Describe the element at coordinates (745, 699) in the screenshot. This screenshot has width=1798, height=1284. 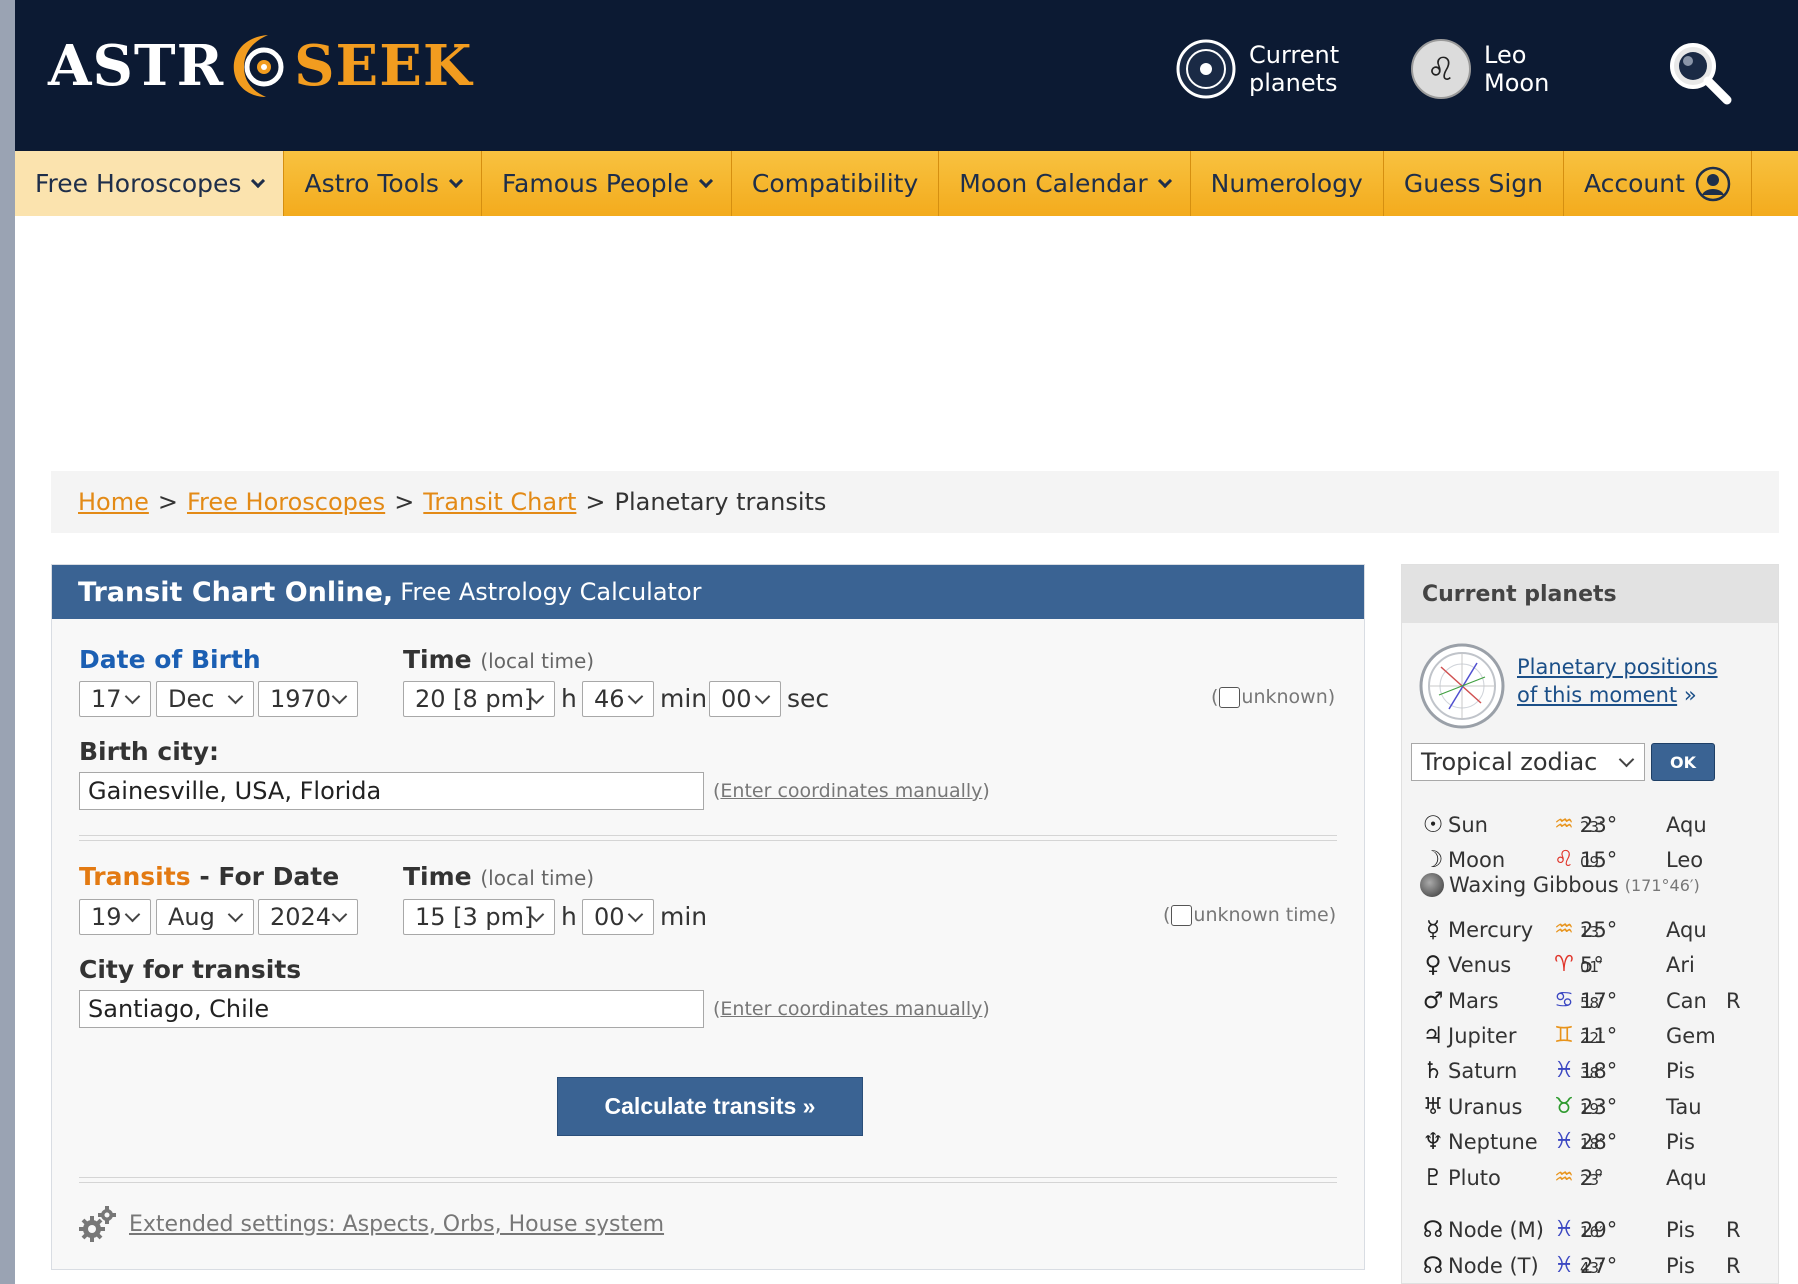
I see `birth-second-select: 00` at that location.